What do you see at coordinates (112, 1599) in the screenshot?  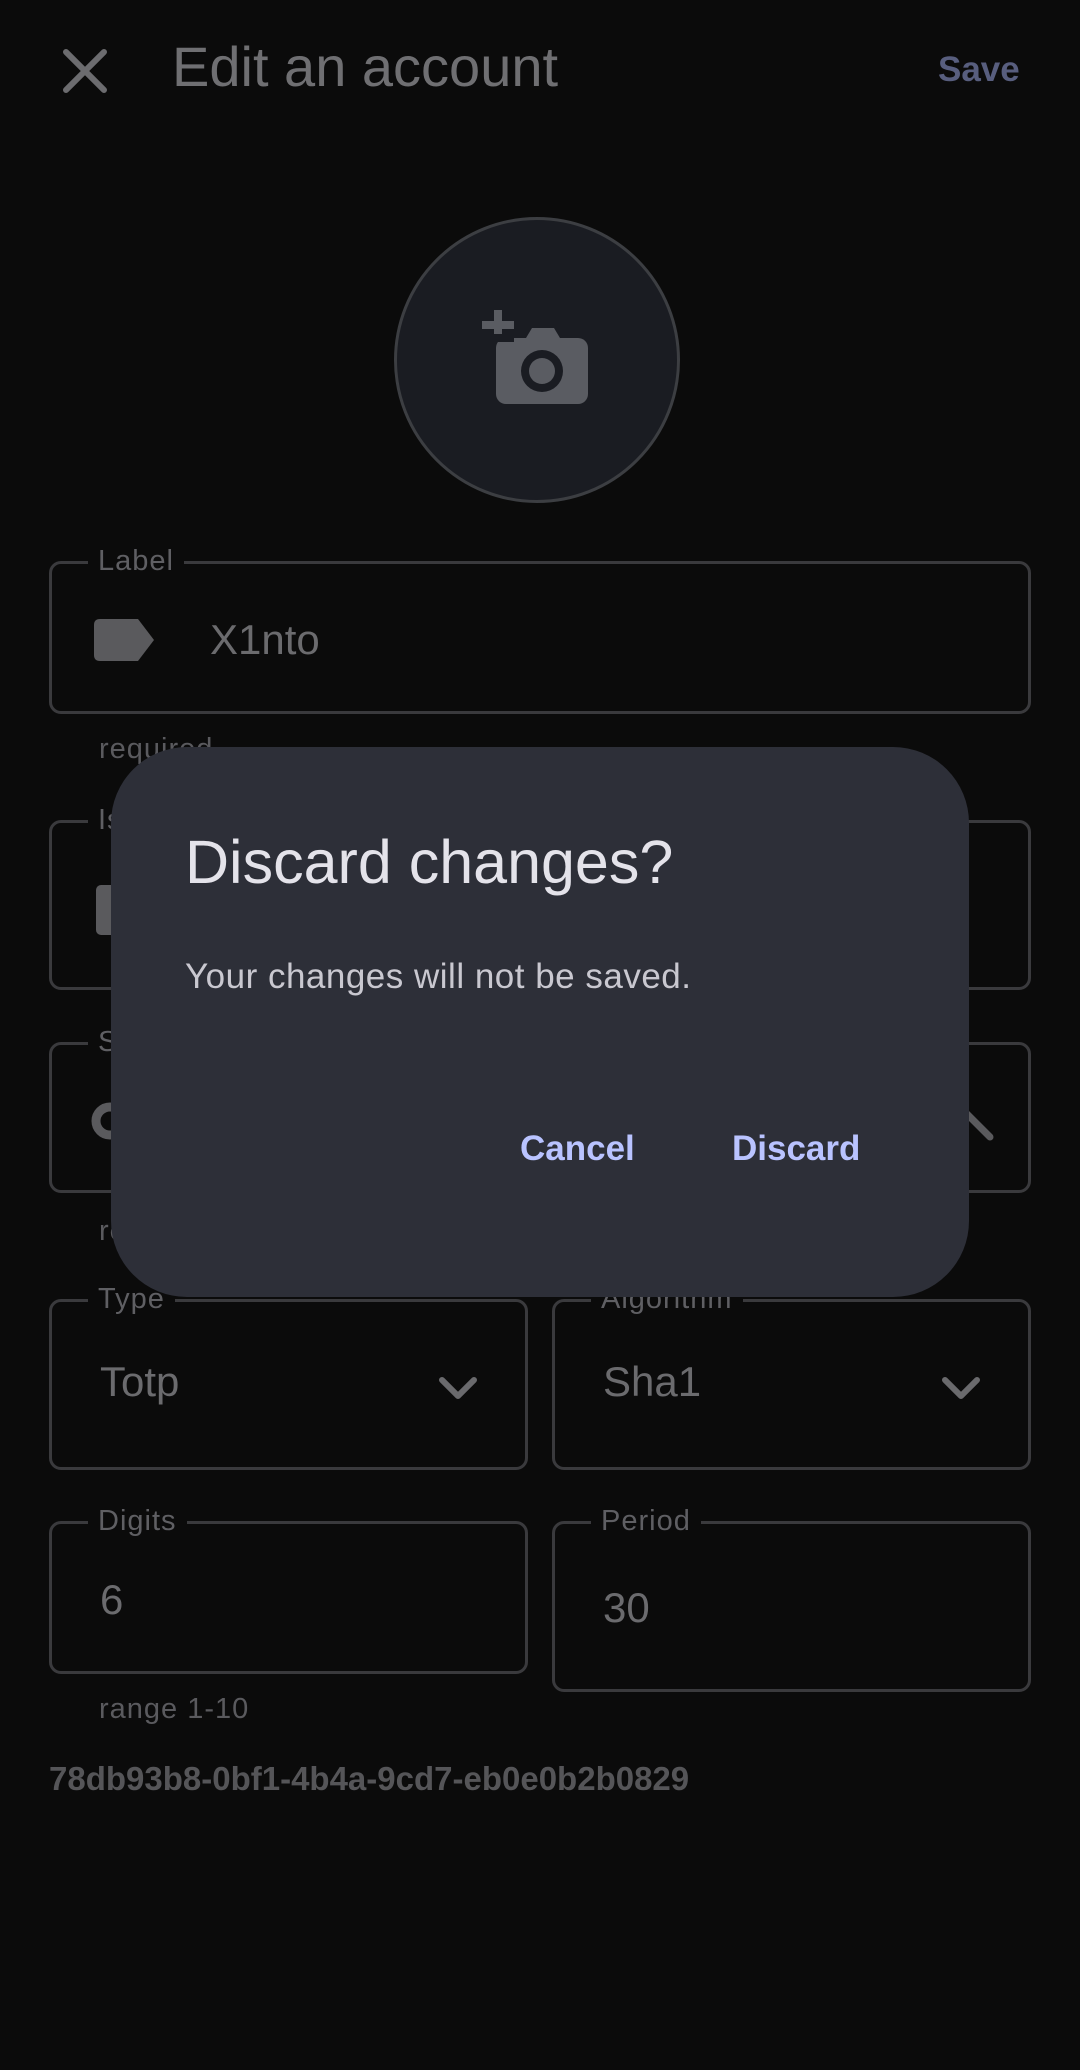 I see `digits-field-value: 6` at bounding box center [112, 1599].